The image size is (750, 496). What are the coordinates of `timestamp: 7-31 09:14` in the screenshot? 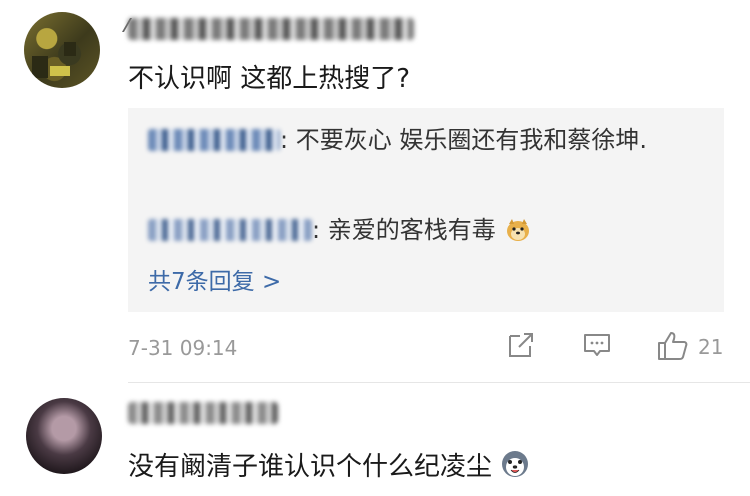 It's located at (183, 348).